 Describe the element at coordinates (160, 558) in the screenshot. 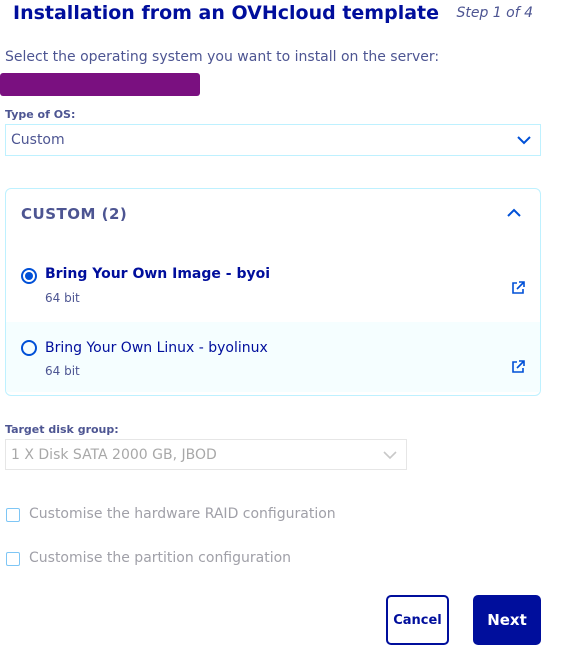

I see `partition-checkbox-label: Customise the partition configuration` at that location.